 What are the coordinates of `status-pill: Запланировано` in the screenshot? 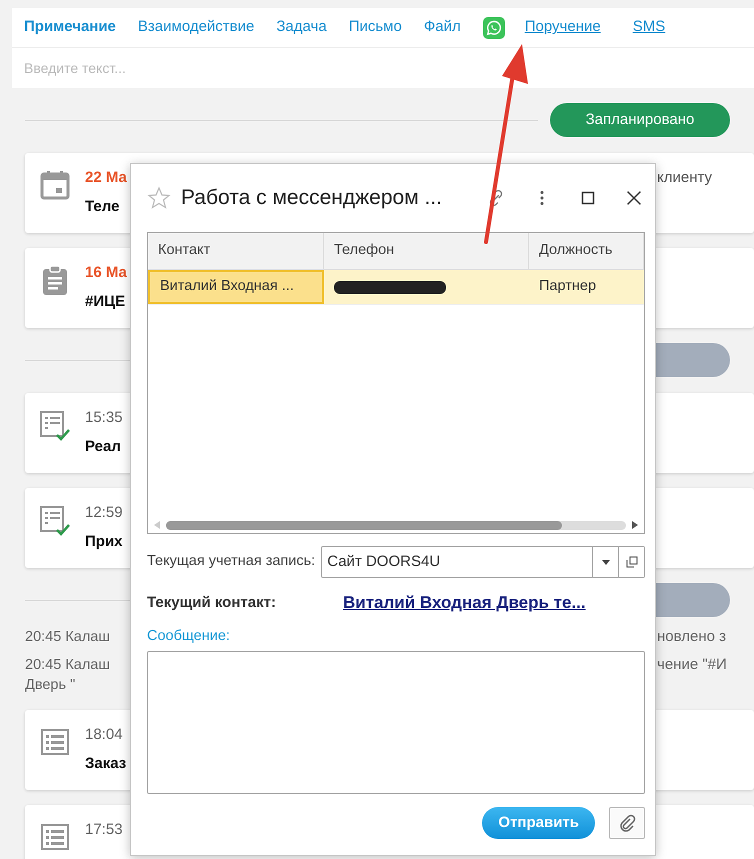 It's located at (640, 120).